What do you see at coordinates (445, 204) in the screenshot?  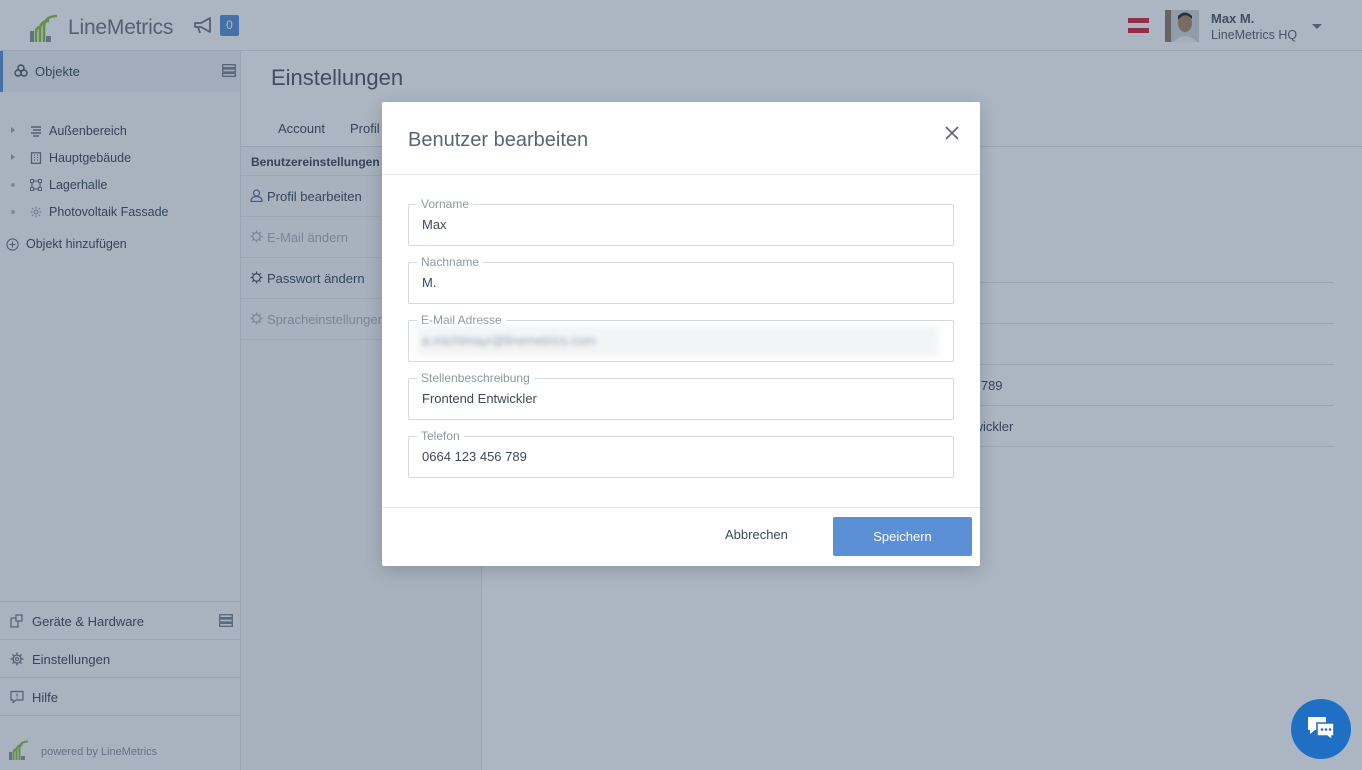 I see `first-name-label: Vorname` at bounding box center [445, 204].